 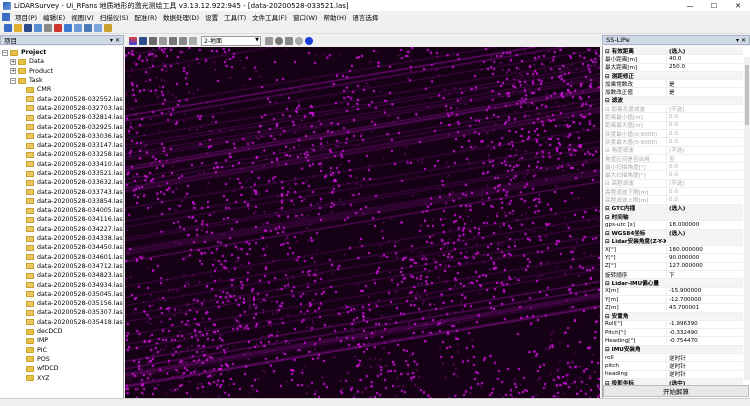 I want to click on new-icon, so click(x=8, y=27).